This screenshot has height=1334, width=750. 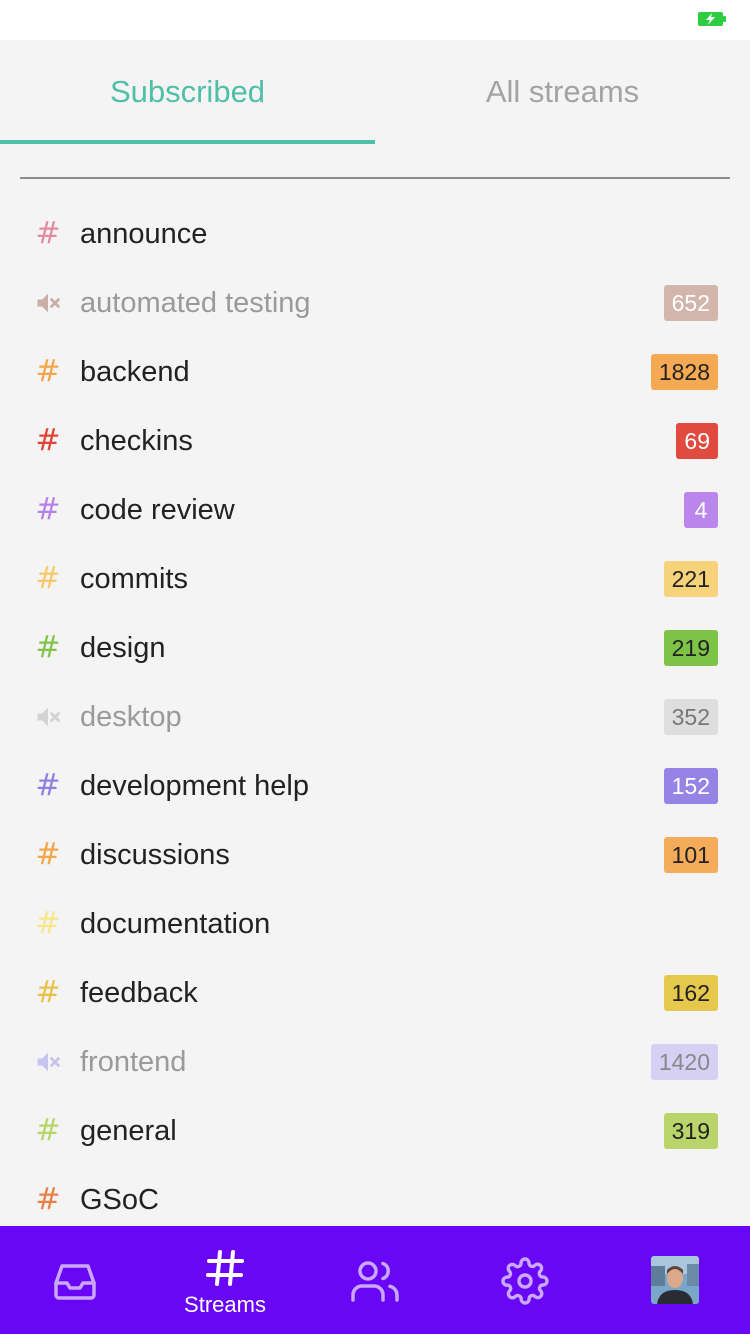 I want to click on unread-count-badge: 69, so click(x=697, y=441).